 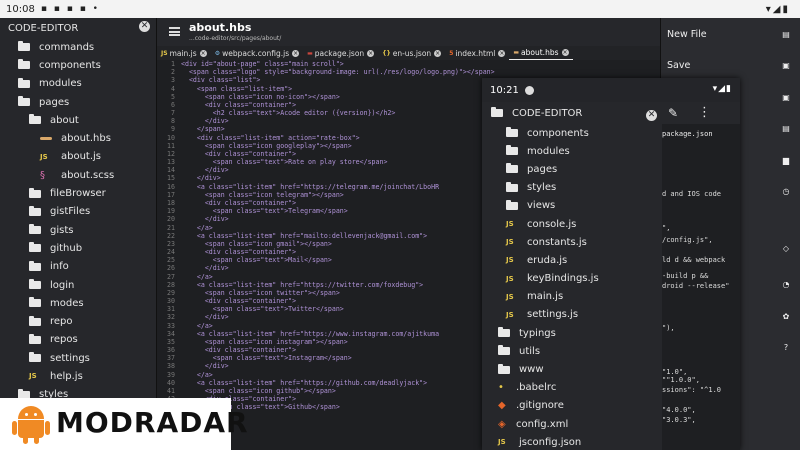 I want to click on code-icon: ◇, so click(x=786, y=248).